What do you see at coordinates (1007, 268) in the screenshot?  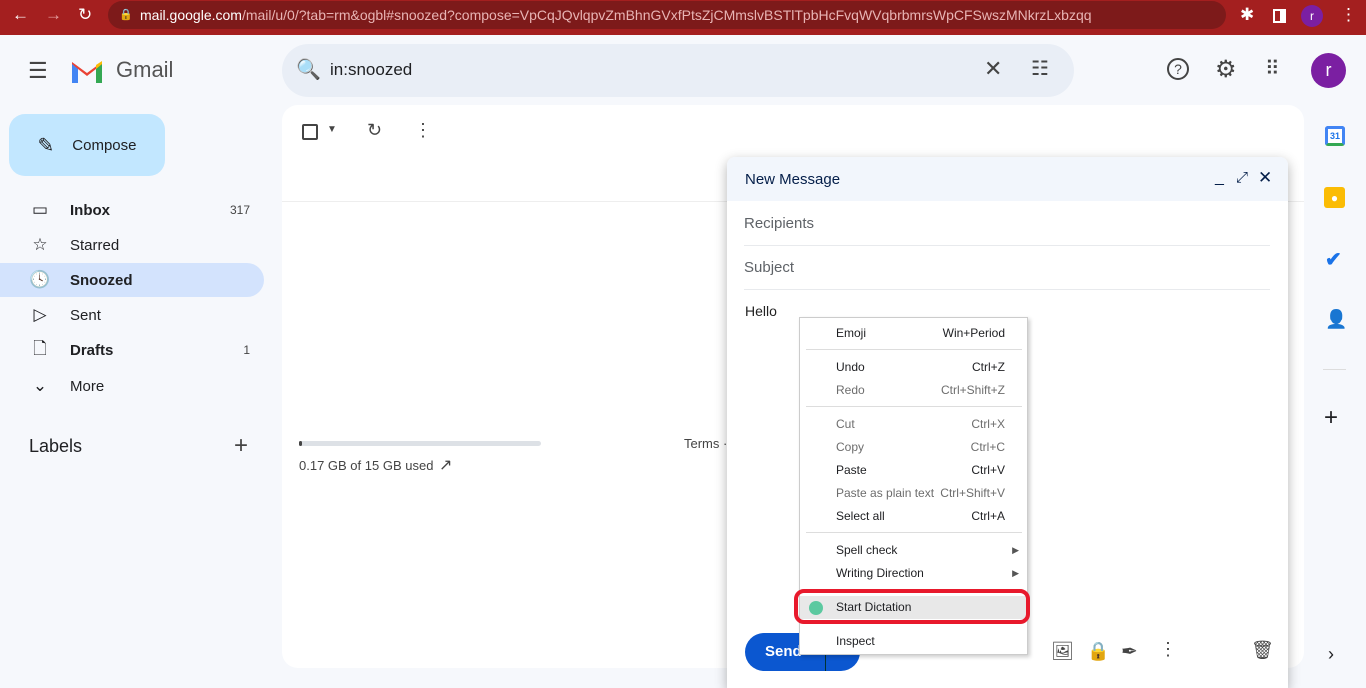 I see `subject-field: Subject` at bounding box center [1007, 268].